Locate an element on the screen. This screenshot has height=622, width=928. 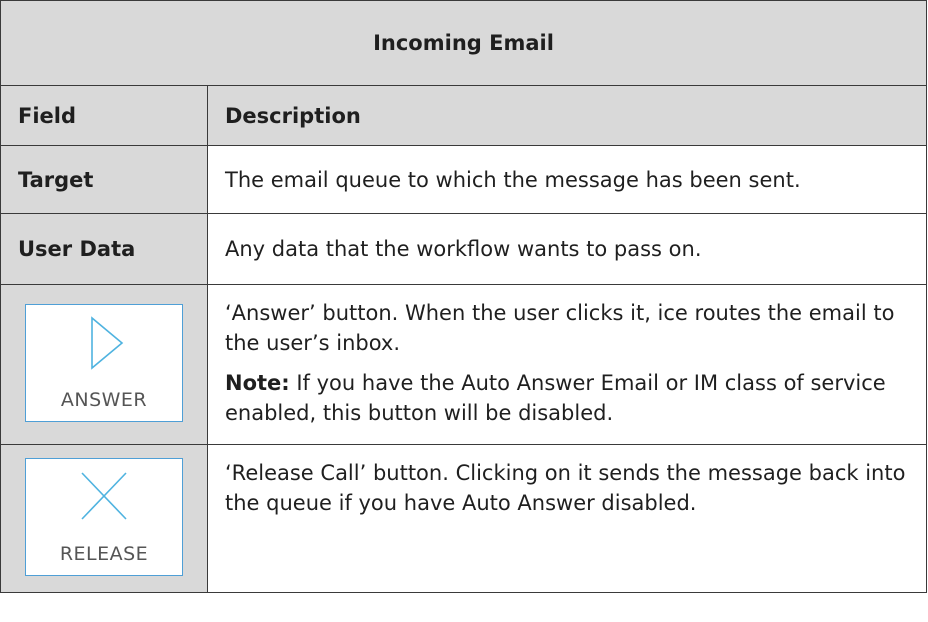
field-name: Target is located at coordinates (104, 179).